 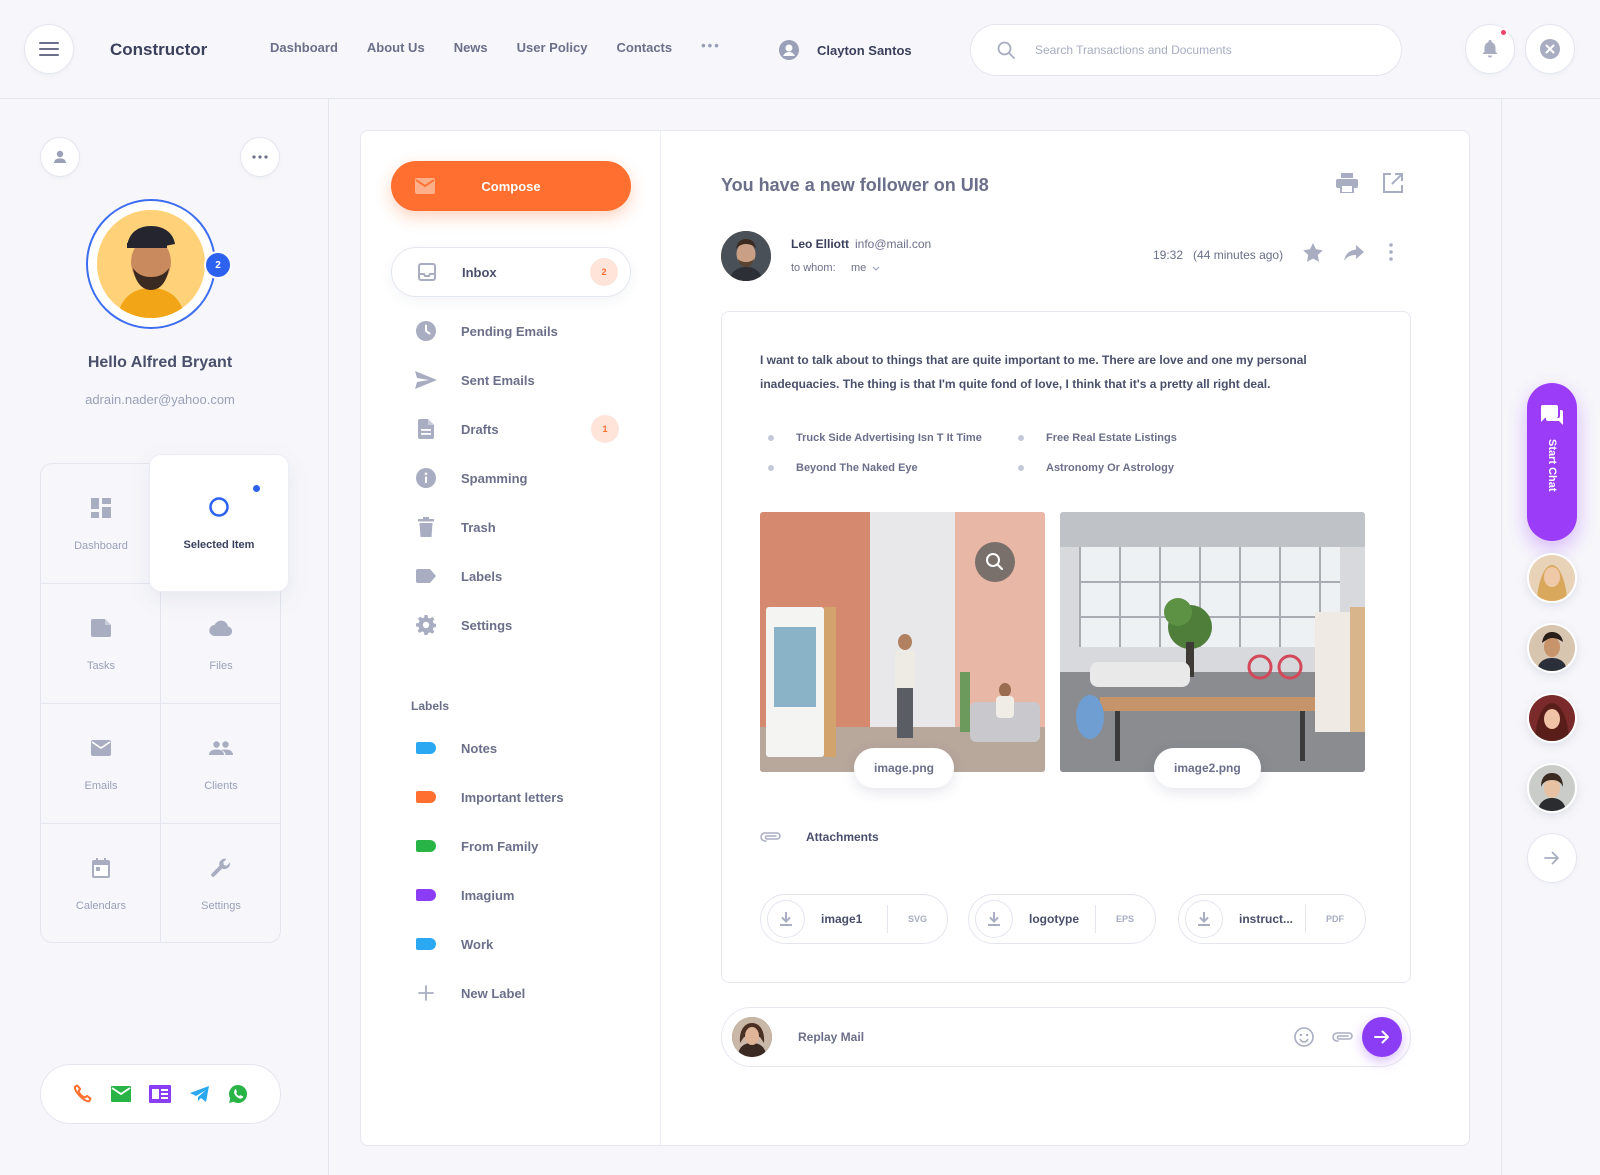 What do you see at coordinates (101, 906) in the screenshot?
I see `grid-label-calendars: Calendars` at bounding box center [101, 906].